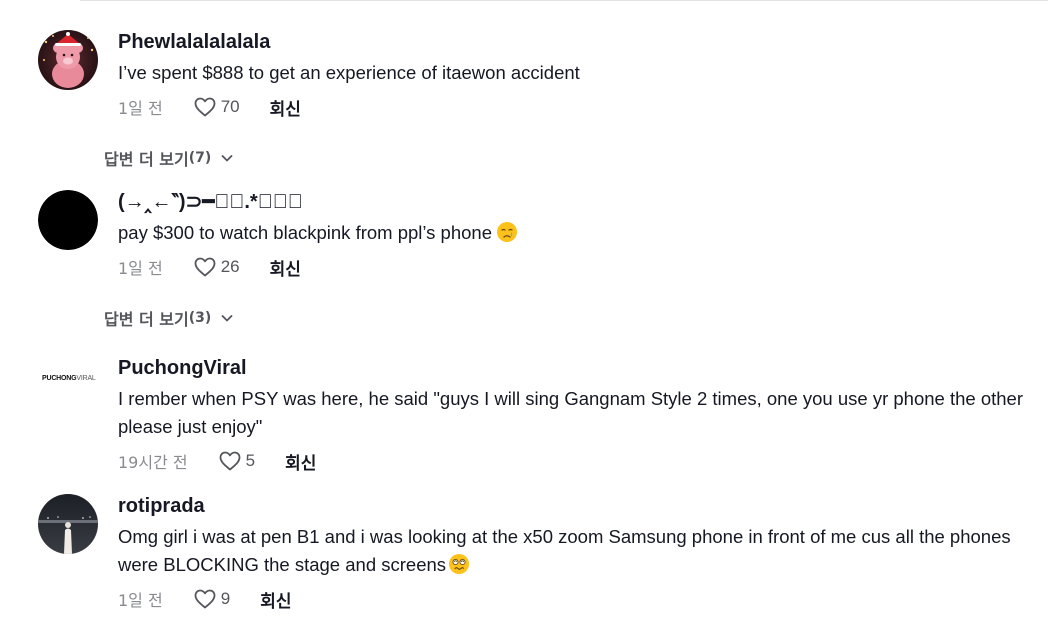 Image resolution: width=1048 pixels, height=633 pixels. Describe the element at coordinates (575, 42) in the screenshot. I see `comment-username: Phewlalalalalala` at that location.